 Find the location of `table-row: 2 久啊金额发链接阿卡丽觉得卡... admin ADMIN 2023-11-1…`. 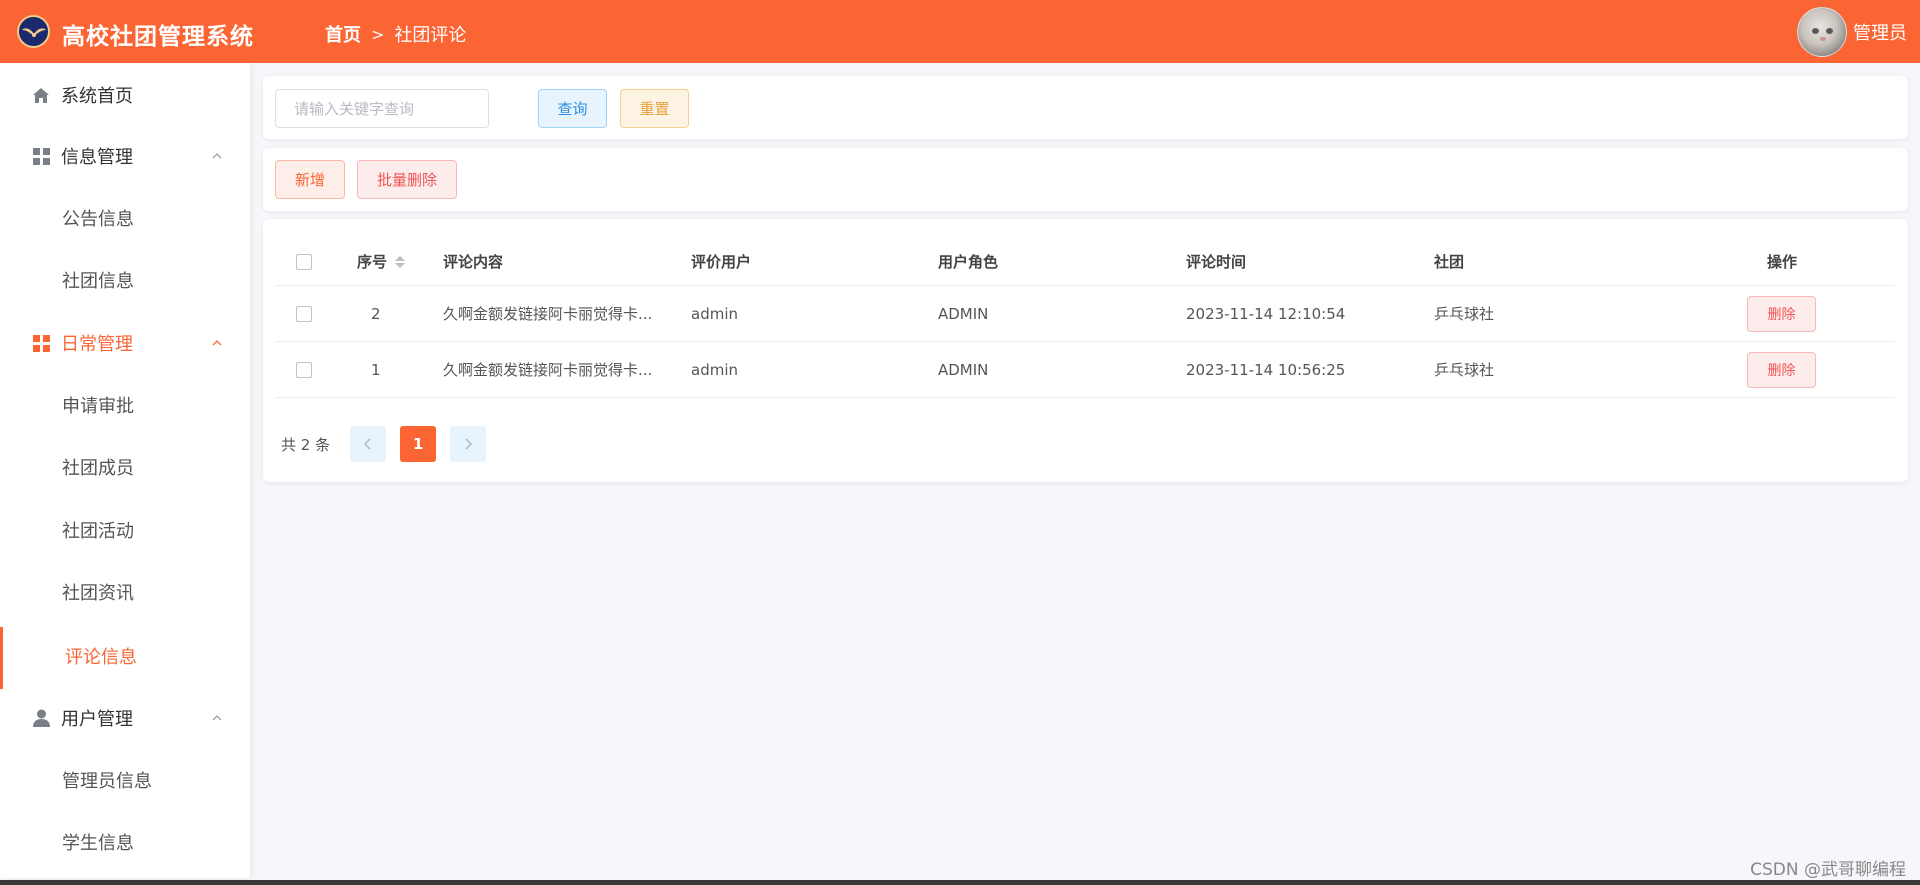

table-row: 2 久啊金额发链接阿卡丽觉得卡... admin ADMIN 2023-11-1… is located at coordinates (1085, 314).